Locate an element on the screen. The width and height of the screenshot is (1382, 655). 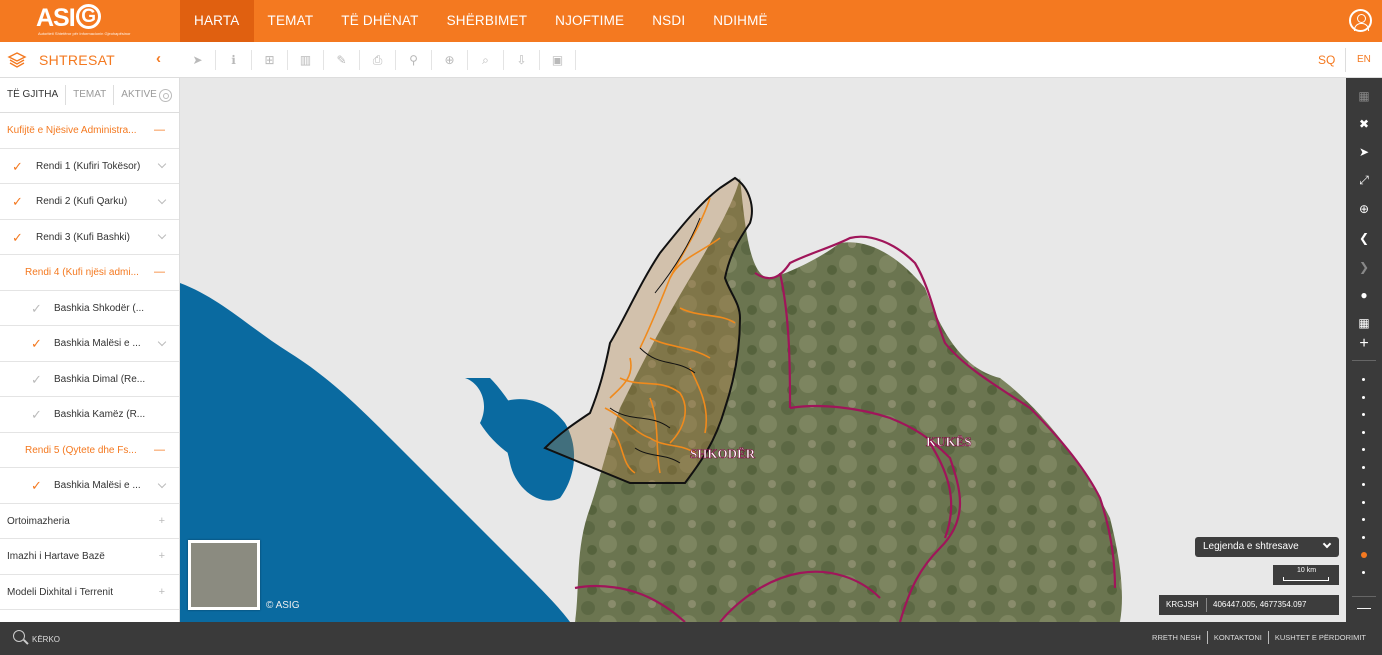
nav-te-dhenat: TË DHËNAT is located at coordinates (379, 21).